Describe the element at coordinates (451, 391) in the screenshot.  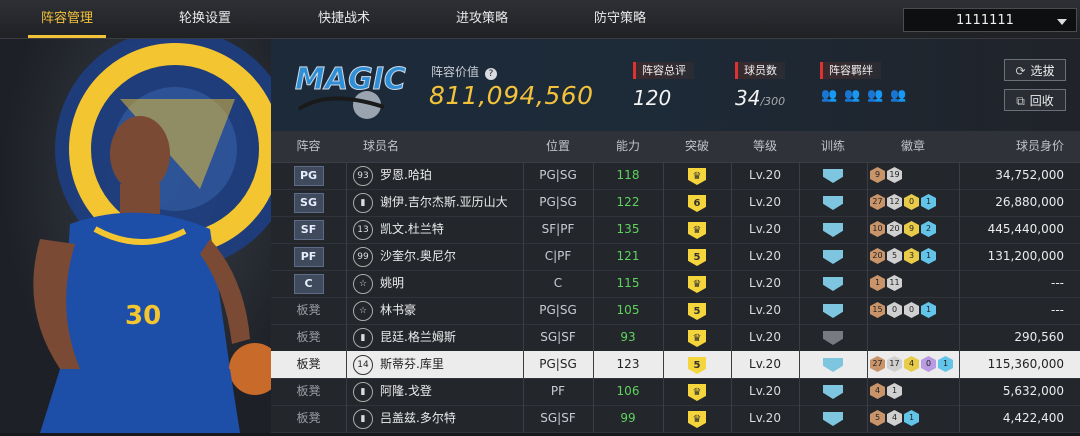
I see `player-name: 阿隆.戈登` at that location.